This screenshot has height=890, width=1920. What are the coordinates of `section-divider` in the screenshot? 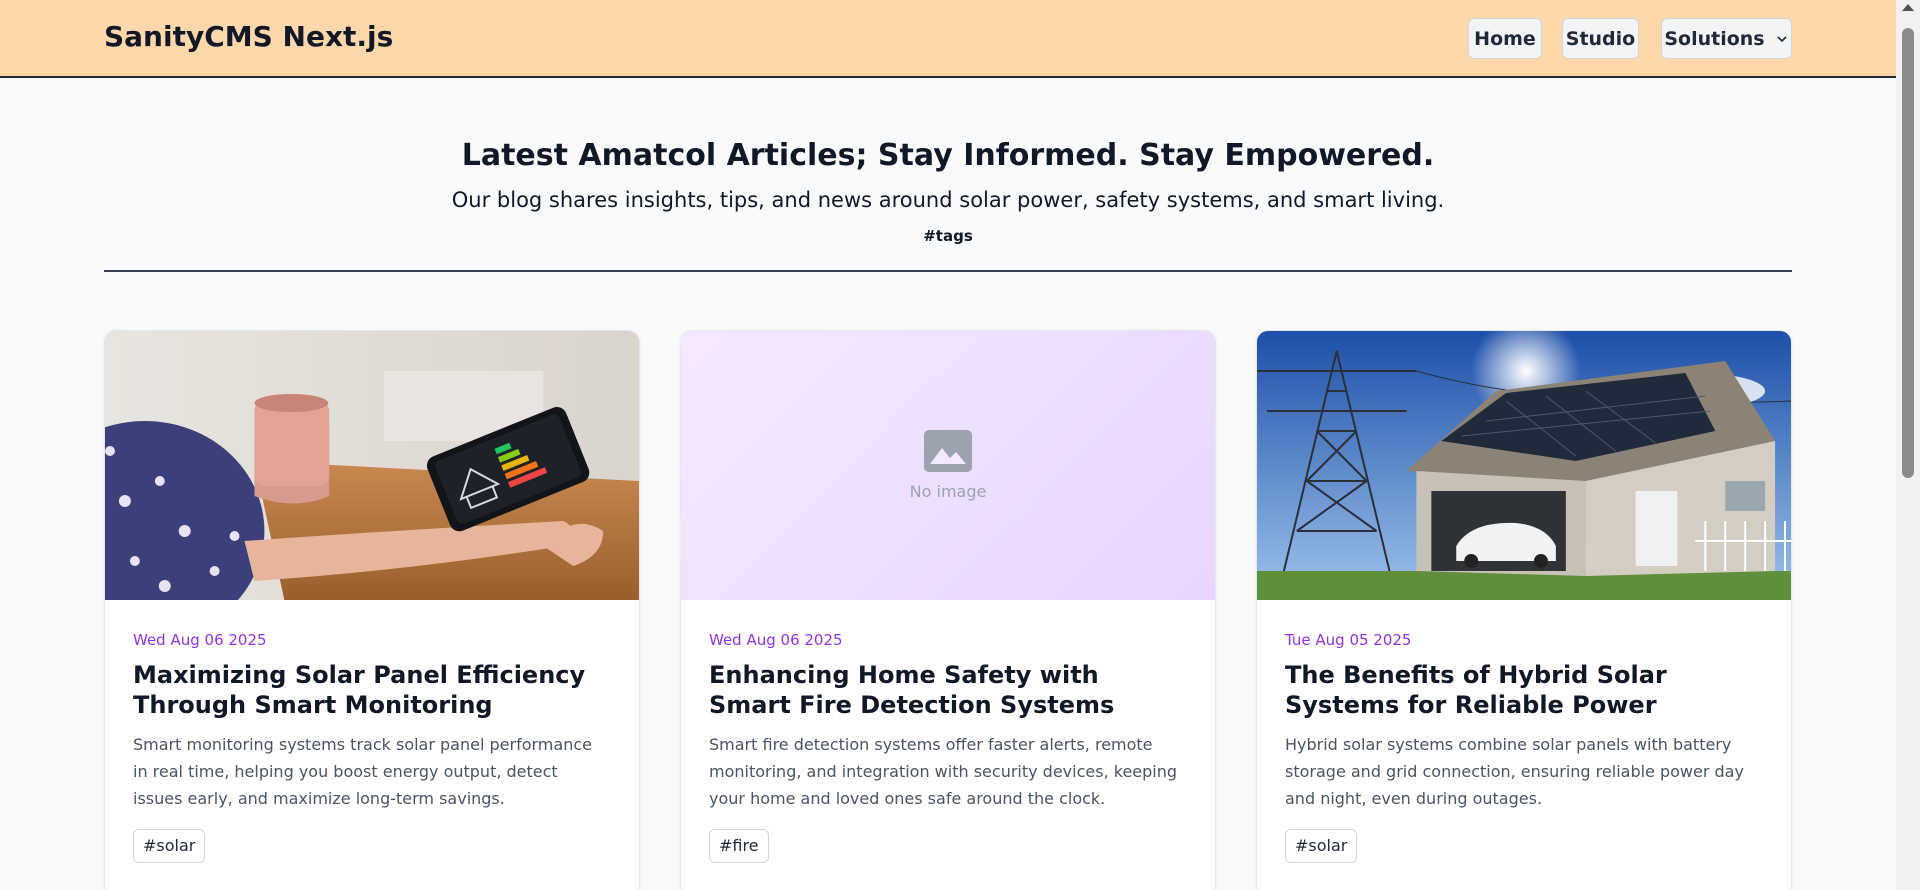 It's located at (948, 271).